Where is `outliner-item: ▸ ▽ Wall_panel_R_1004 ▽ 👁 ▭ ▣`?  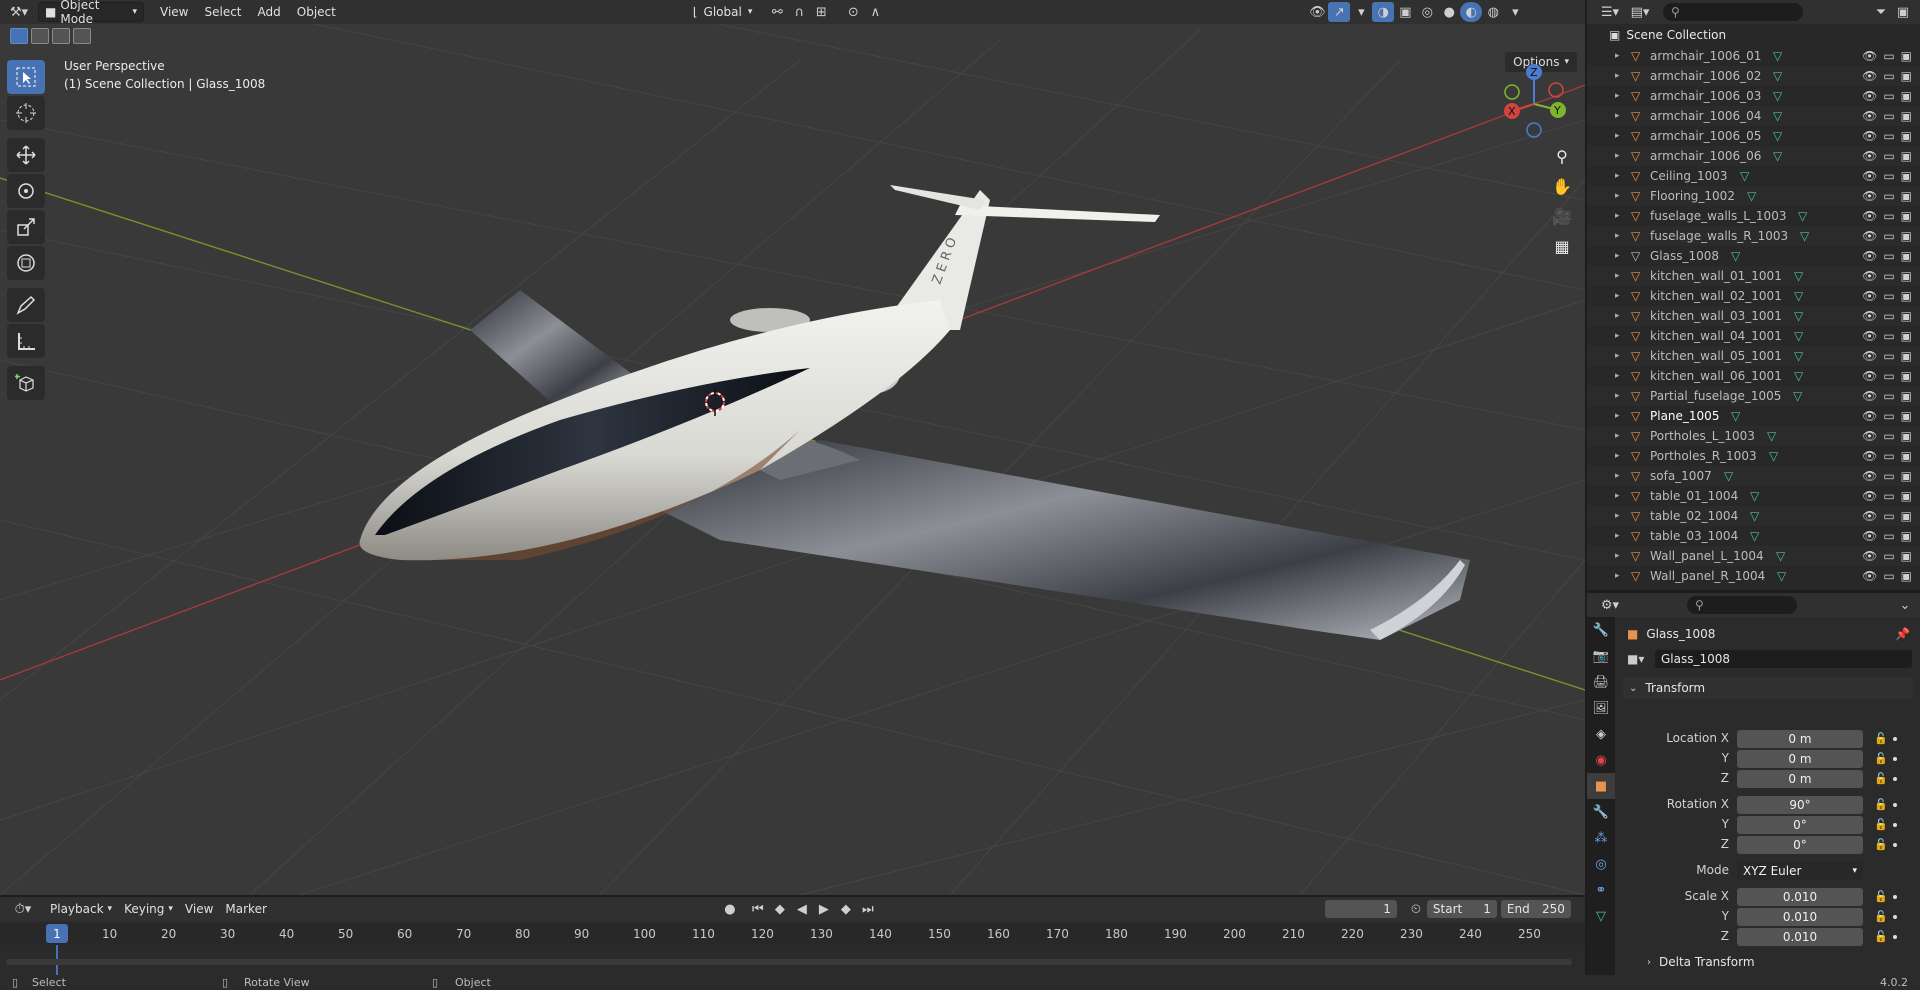 outliner-item: ▸ ▽ Wall_panel_R_1004 ▽ 👁 ▭ ▣ is located at coordinates (1753, 576).